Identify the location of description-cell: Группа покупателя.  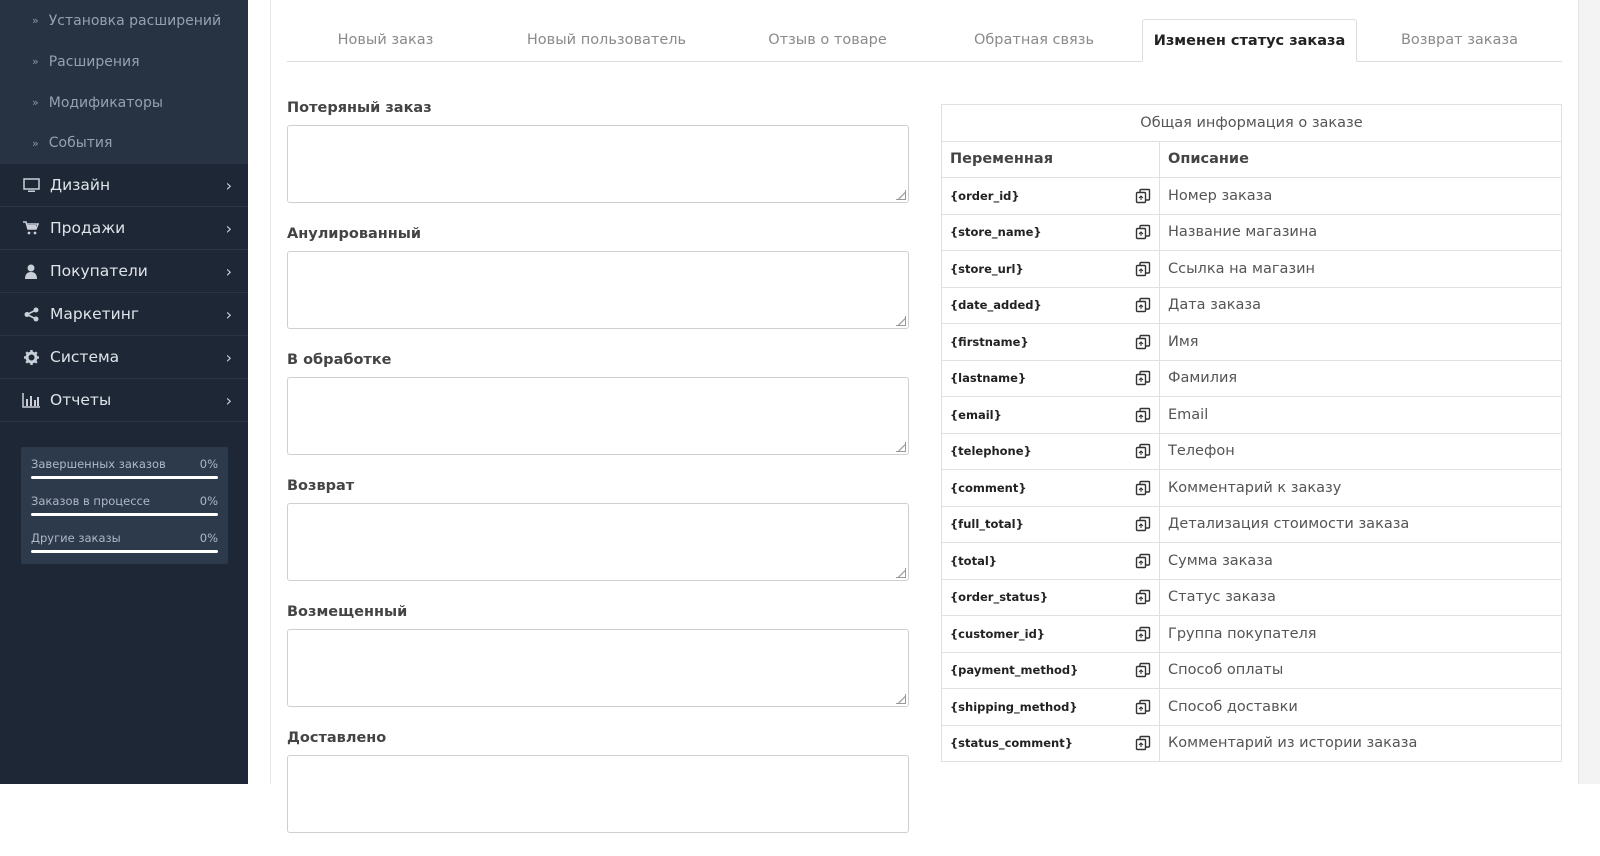
(1360, 634).